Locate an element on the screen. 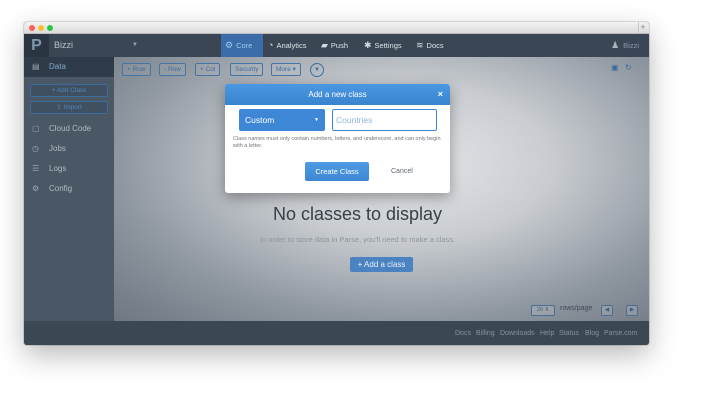 This screenshot has width=701, height=401. cancel-button: Cancel is located at coordinates (402, 171).